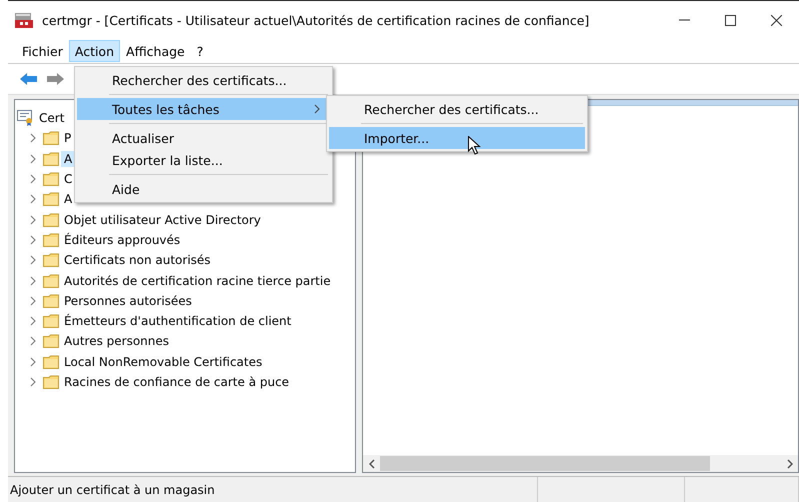 This screenshot has height=502, width=799. What do you see at coordinates (203, 189) in the screenshot?
I see `menu-item: Aide` at bounding box center [203, 189].